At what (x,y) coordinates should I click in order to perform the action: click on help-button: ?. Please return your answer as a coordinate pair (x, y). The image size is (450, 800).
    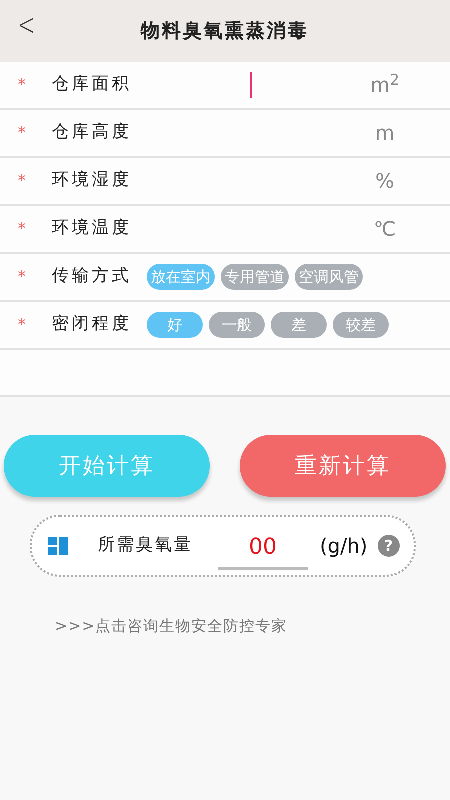
    Looking at the image, I should click on (389, 546).